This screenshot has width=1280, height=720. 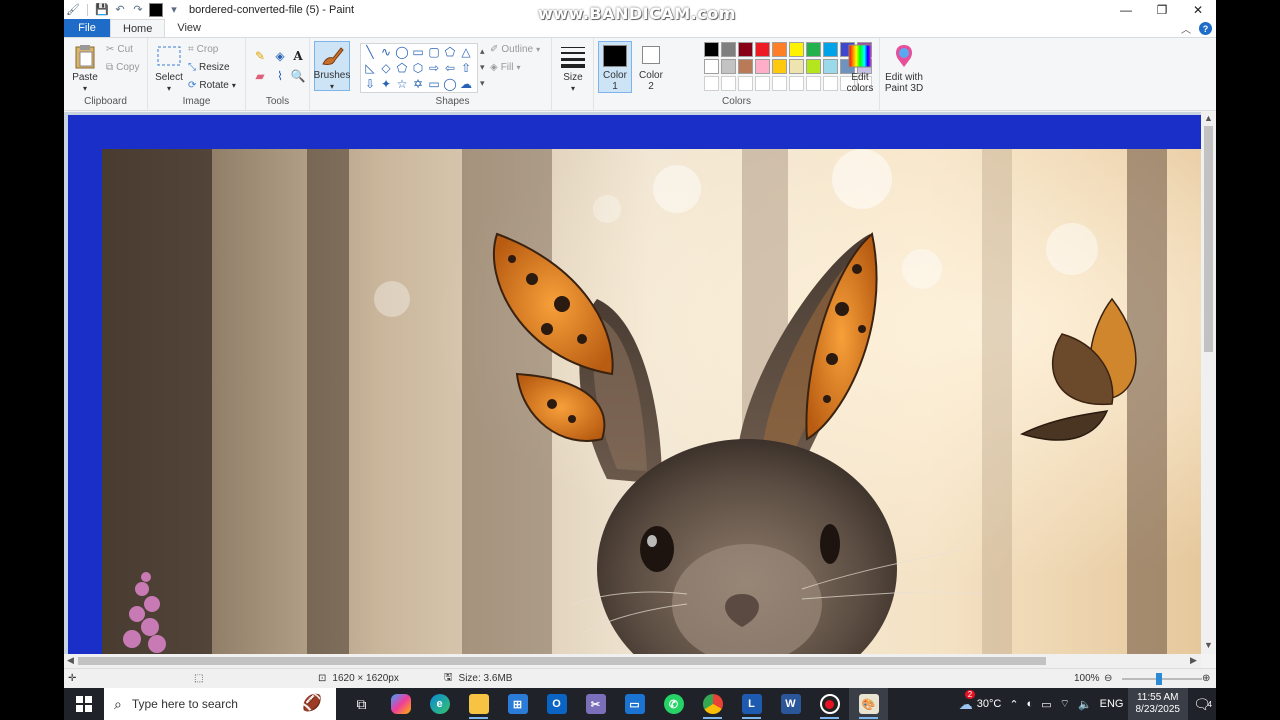 I want to click on zoom-in-icon: ⊕, so click(x=1206, y=678).